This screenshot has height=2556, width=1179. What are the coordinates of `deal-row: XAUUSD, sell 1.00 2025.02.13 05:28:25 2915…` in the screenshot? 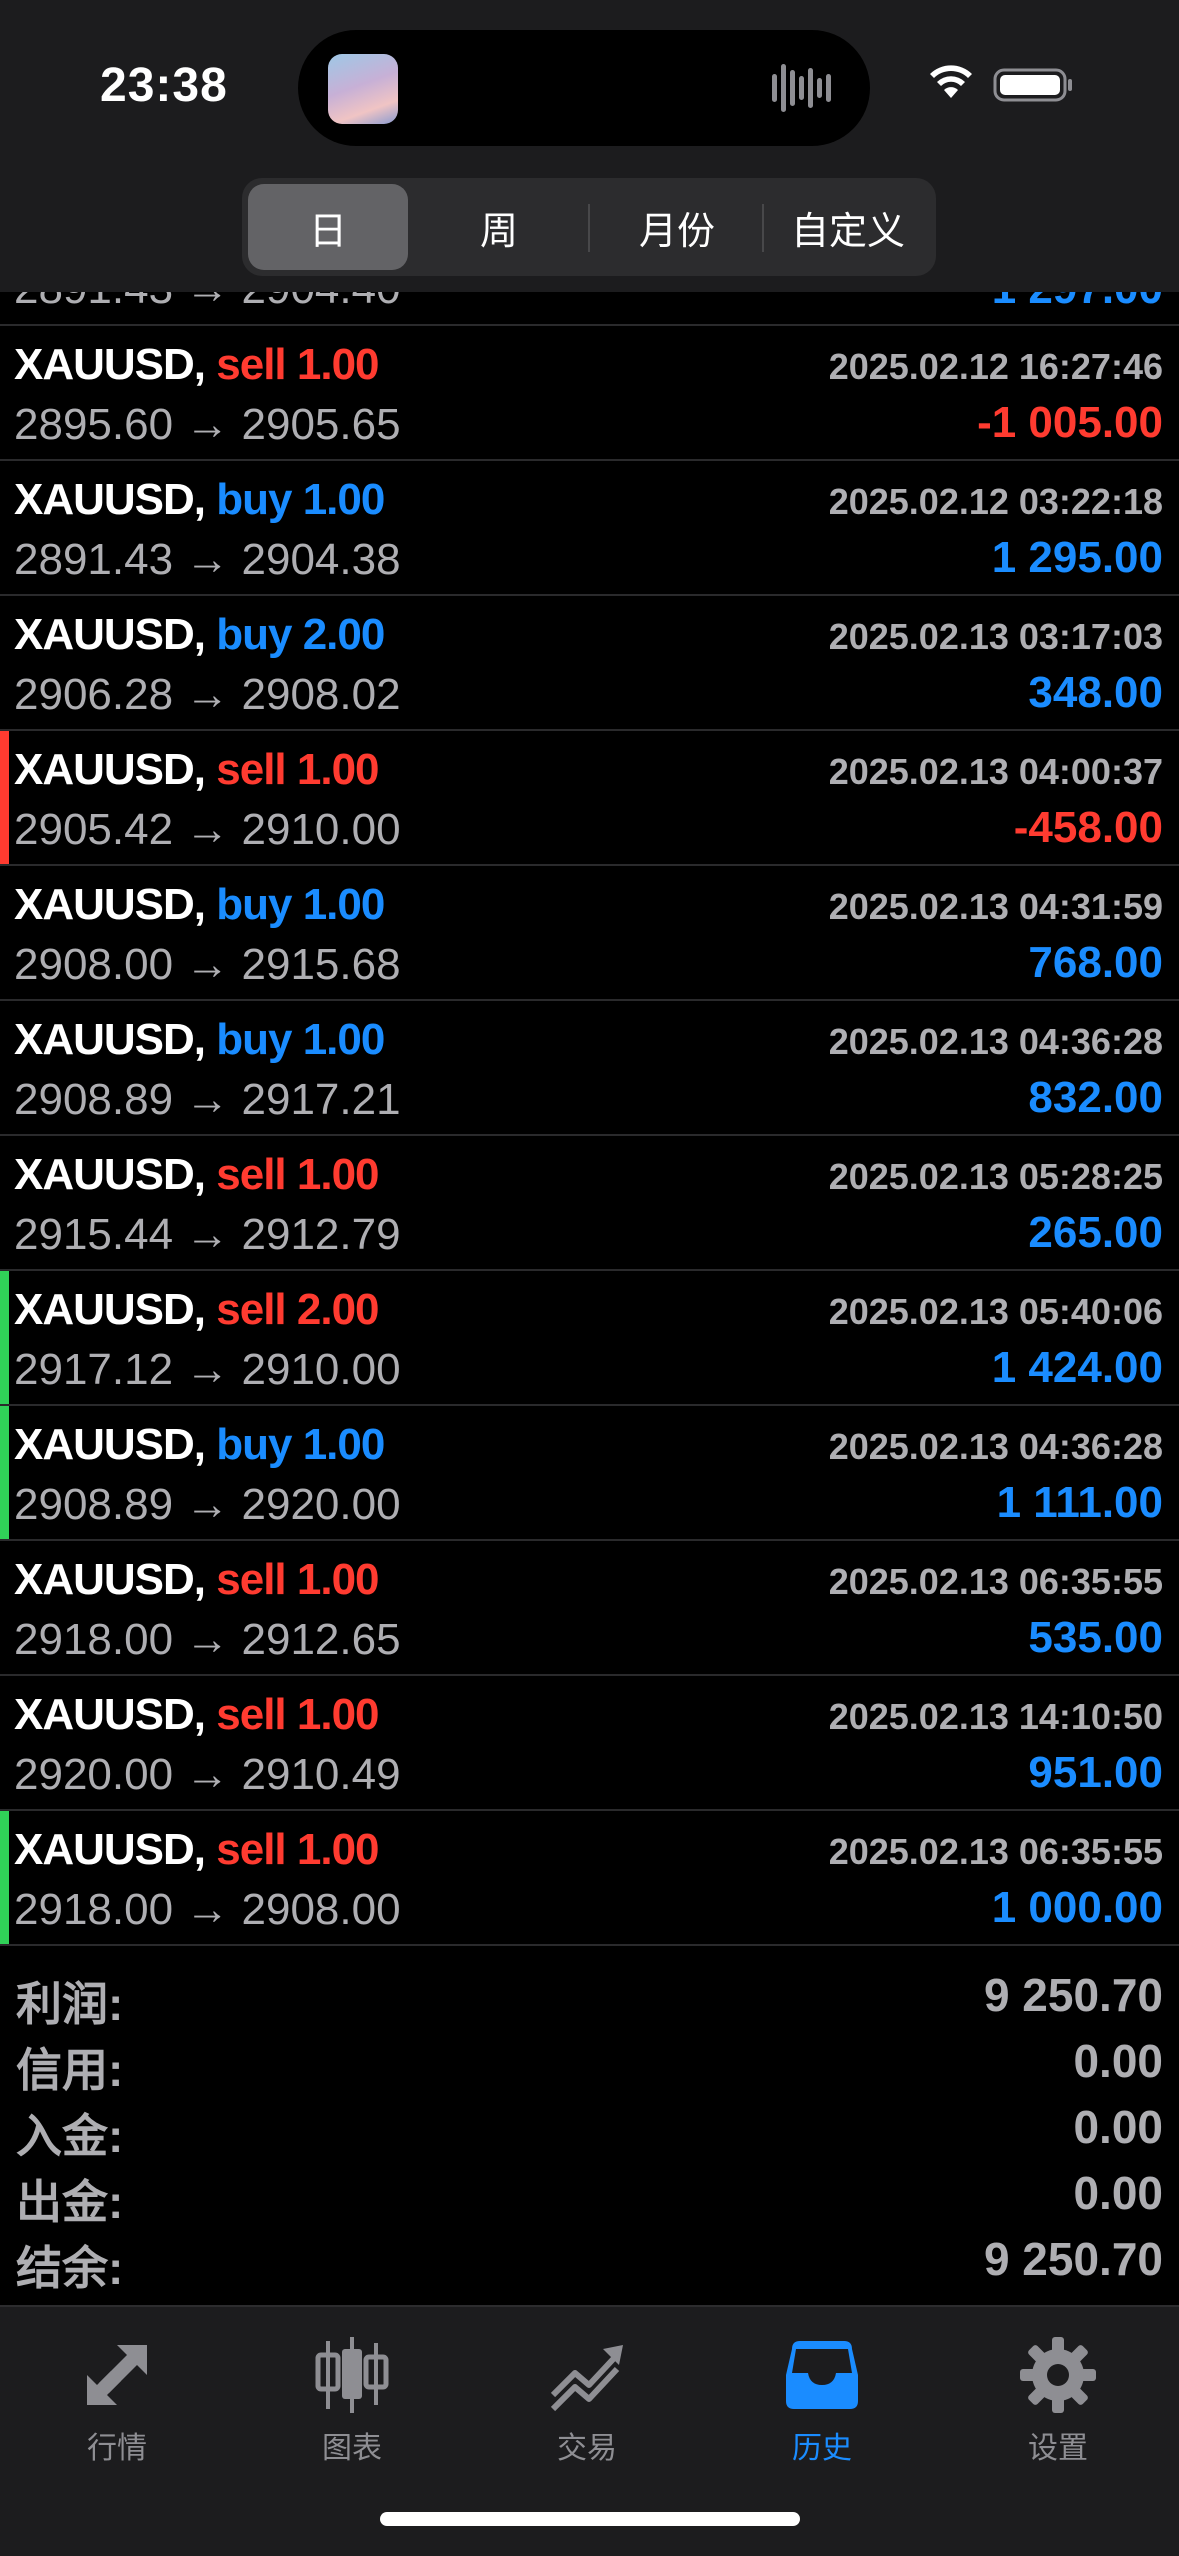 It's located at (589, 1203).